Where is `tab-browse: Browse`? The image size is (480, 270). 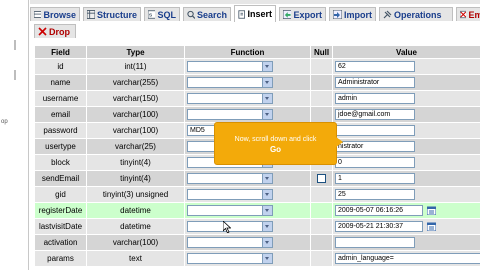 tab-browse: Browse is located at coordinates (55, 14).